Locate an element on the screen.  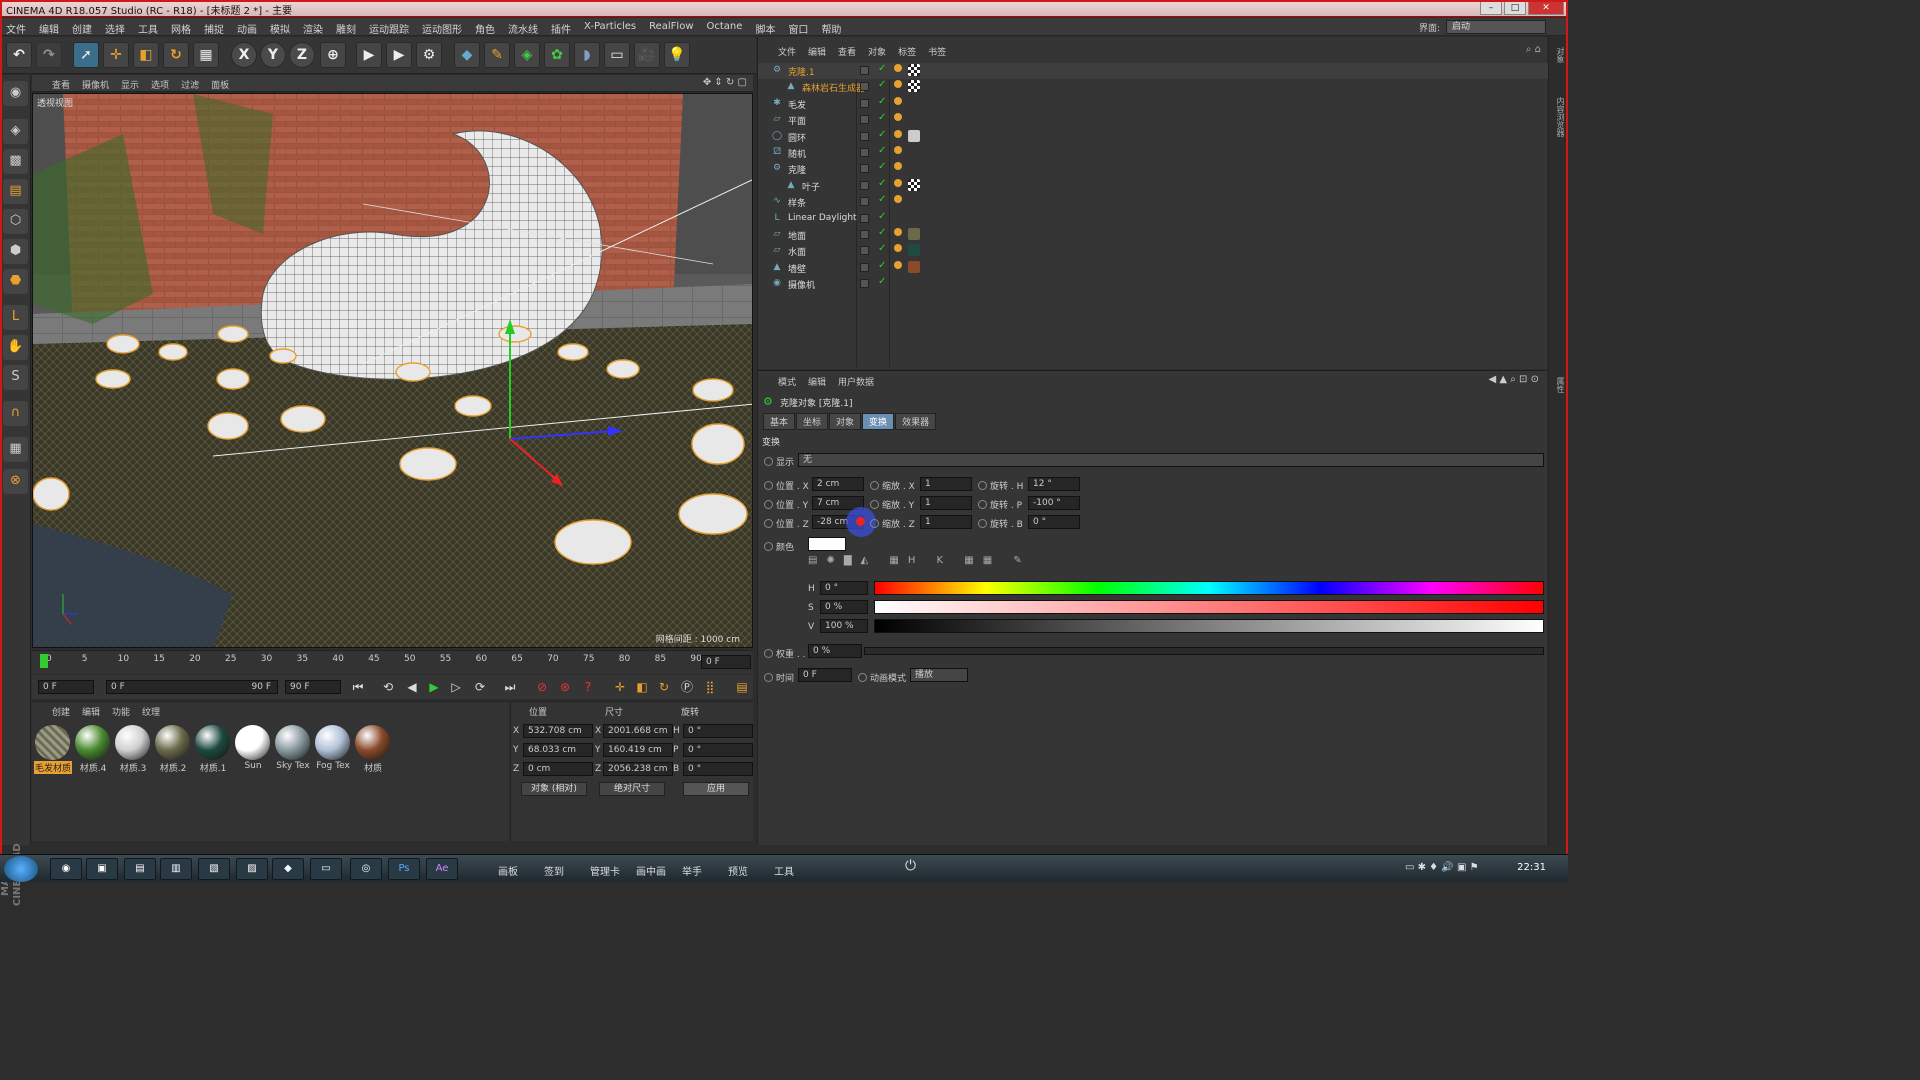
x-axis-lock-icon: X is located at coordinates (244, 55).